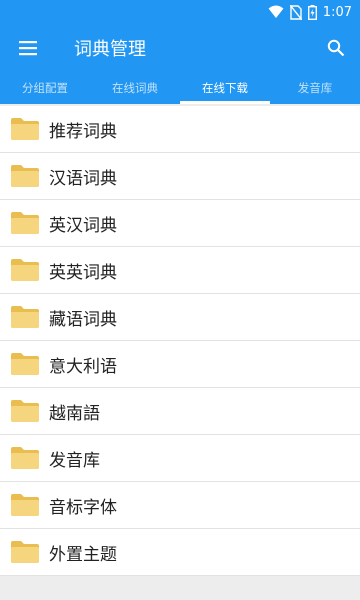 The image size is (360, 600). Describe the element at coordinates (295, 12) in the screenshot. I see `no-sim-icon` at that location.